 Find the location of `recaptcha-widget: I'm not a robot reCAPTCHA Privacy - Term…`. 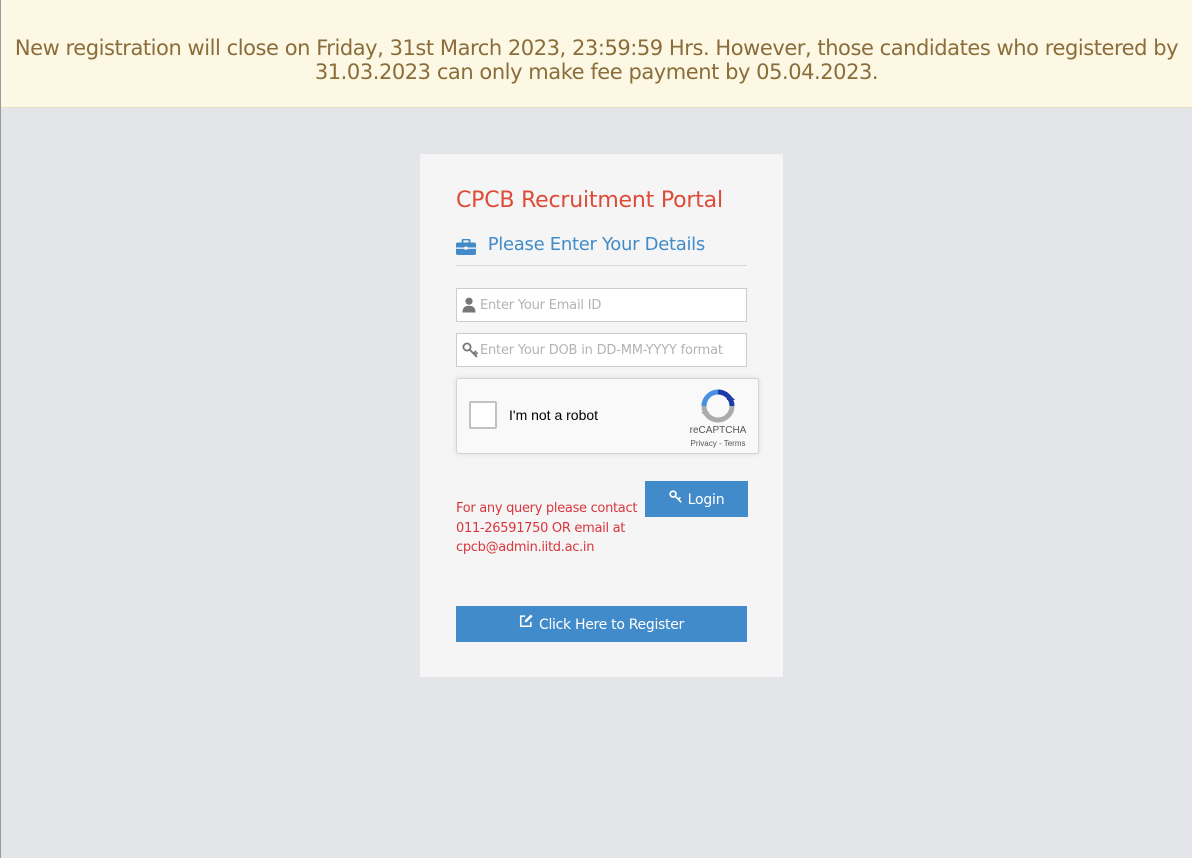

recaptcha-widget: I'm not a robot reCAPTCHA Privacy - Term… is located at coordinates (607, 416).